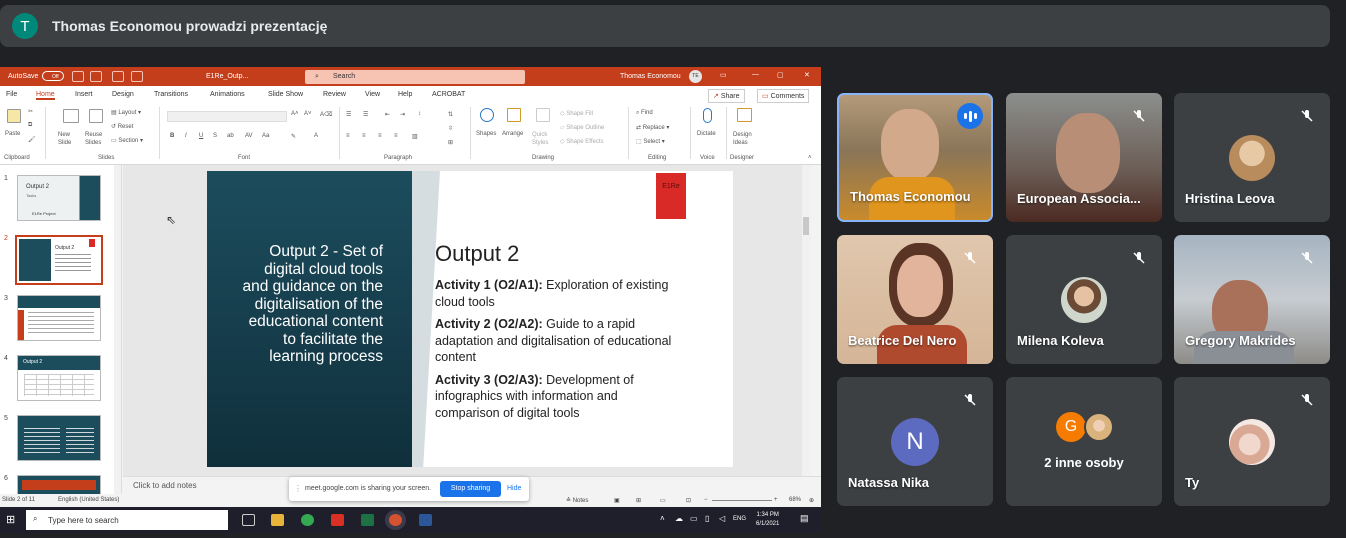 The height and width of the screenshot is (538, 1346). I want to click on line-spacing-icon: ↕, so click(419, 114).